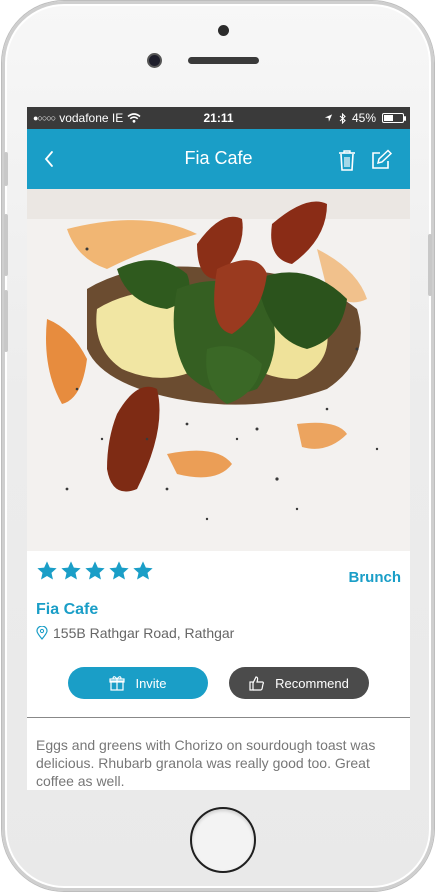 The width and height of the screenshot is (436, 894). What do you see at coordinates (223, 840) in the screenshot?
I see `home-button` at bounding box center [223, 840].